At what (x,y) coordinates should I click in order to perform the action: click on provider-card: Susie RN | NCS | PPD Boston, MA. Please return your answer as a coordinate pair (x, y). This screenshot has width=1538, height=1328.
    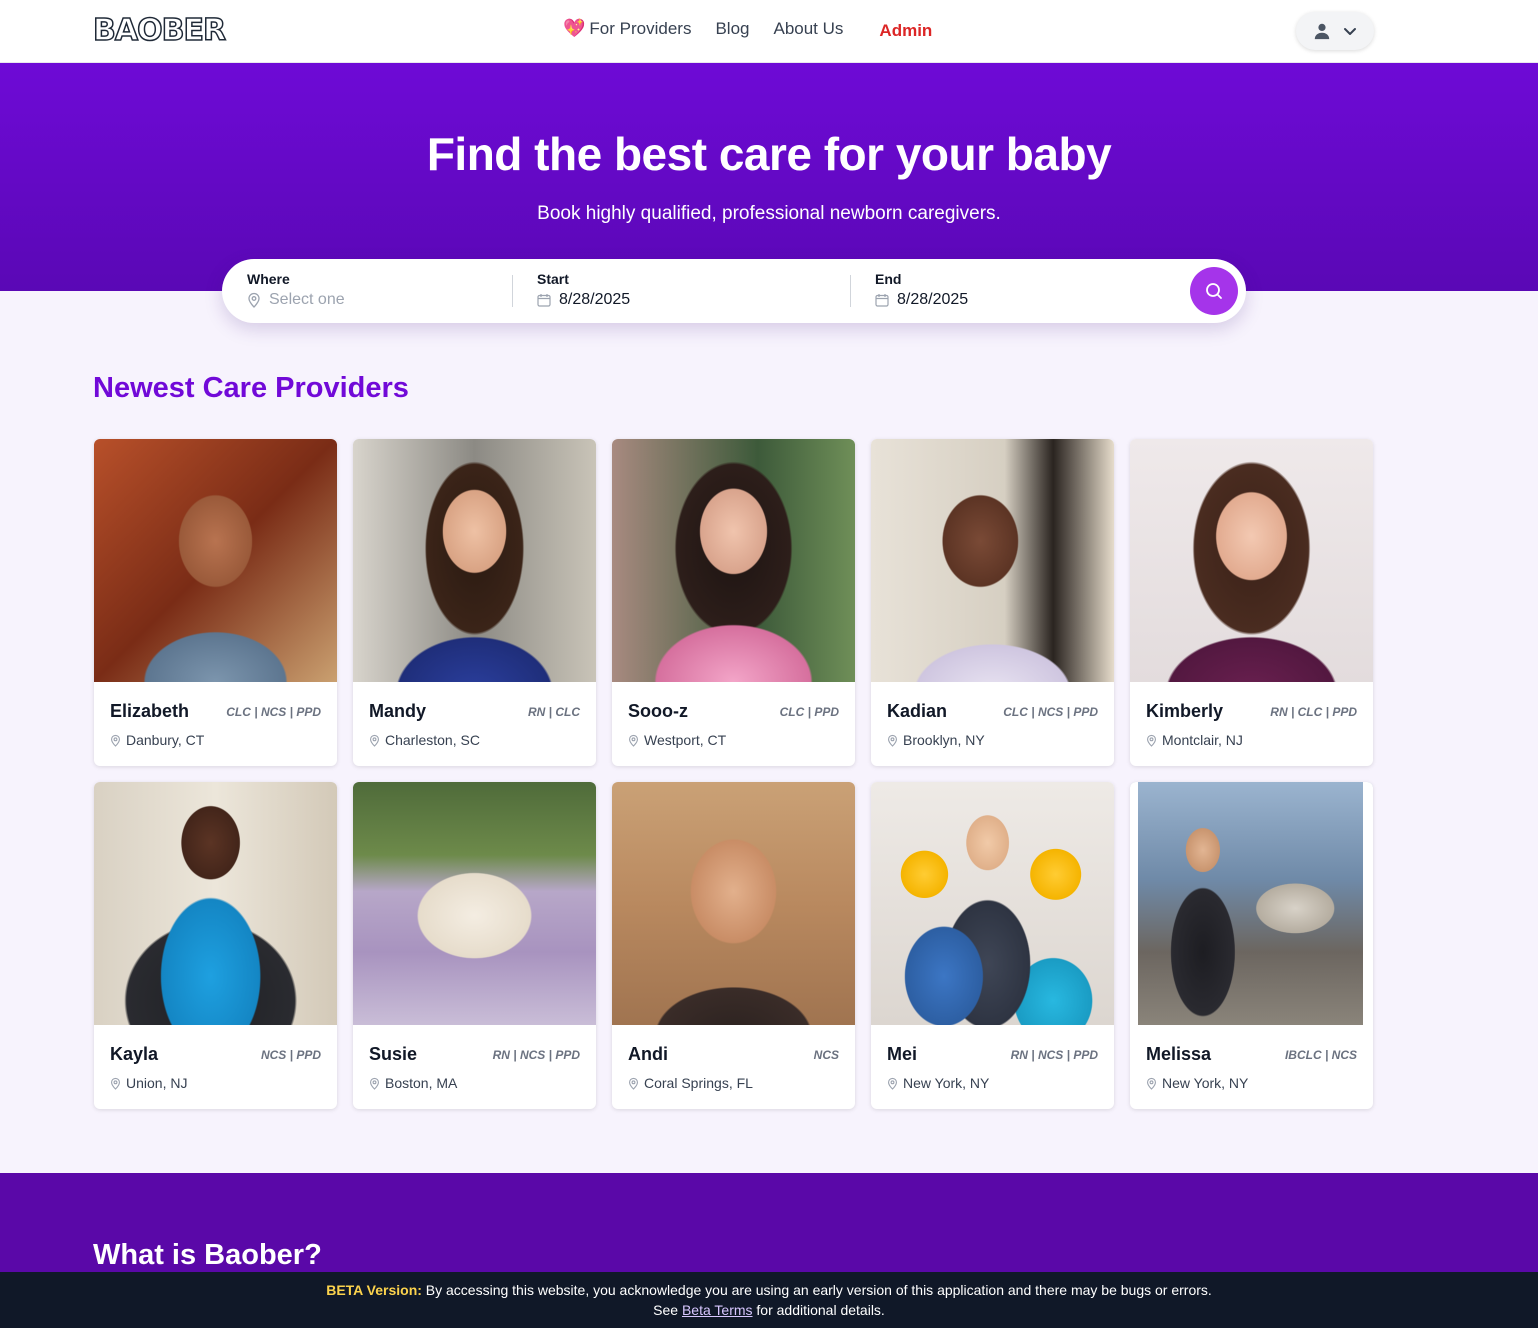
    Looking at the image, I should click on (474, 945).